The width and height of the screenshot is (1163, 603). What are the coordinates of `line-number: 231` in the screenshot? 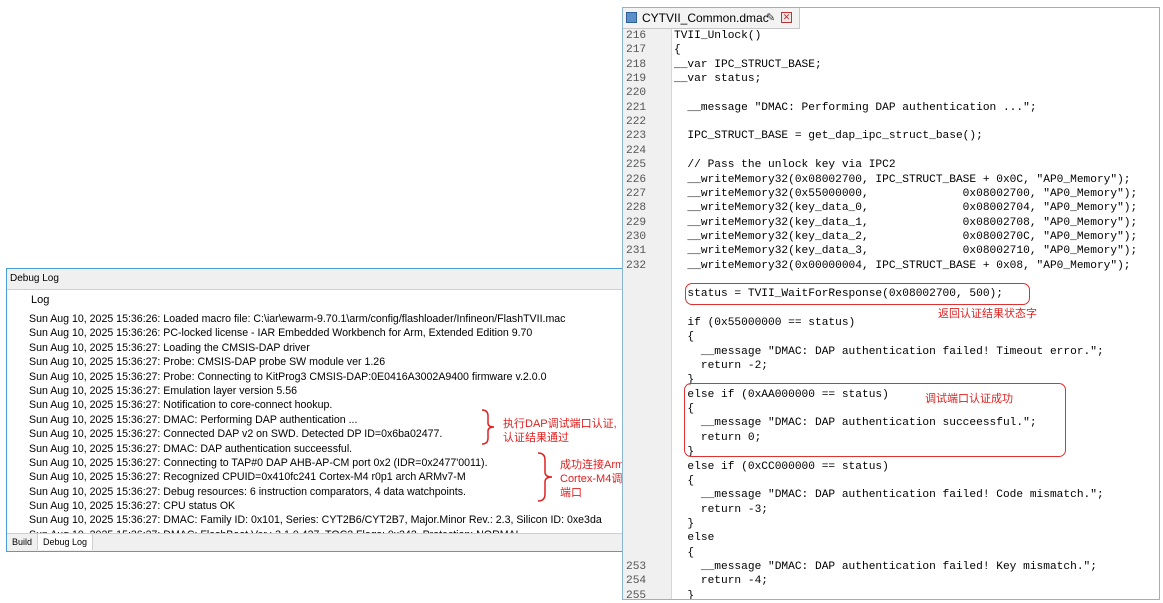 It's located at (636, 251).